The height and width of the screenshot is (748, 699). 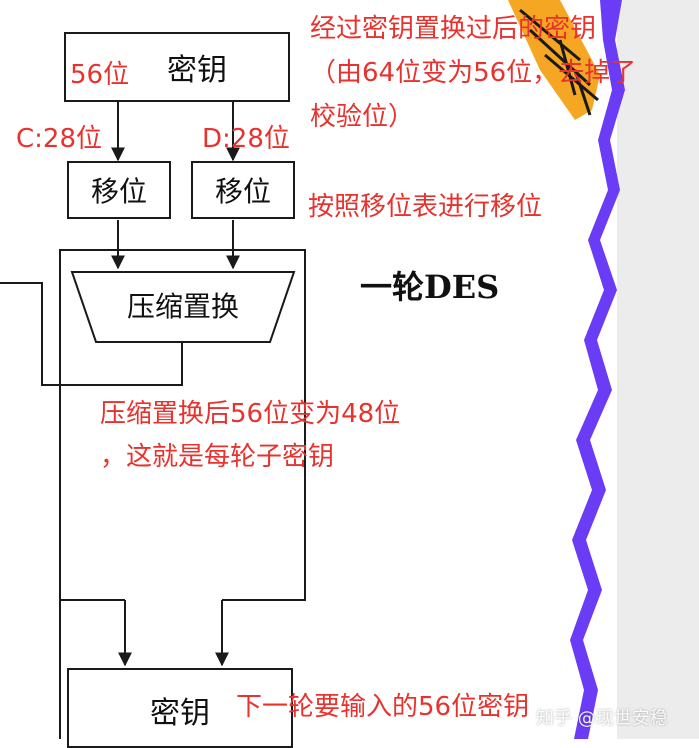 What do you see at coordinates (197, 70) in the screenshot?
I see `top-key-label: 密钥` at bounding box center [197, 70].